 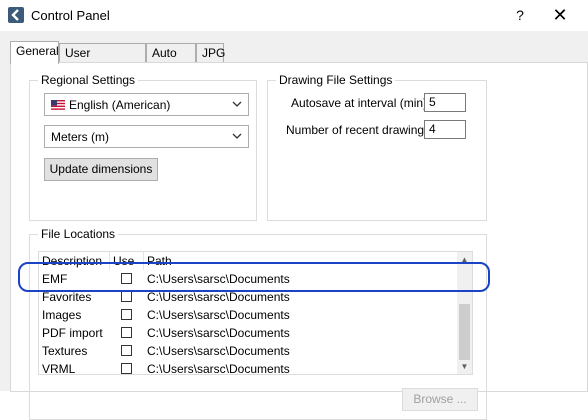 What do you see at coordinates (72, 333) in the screenshot?
I see `row-description: PDF import` at bounding box center [72, 333].